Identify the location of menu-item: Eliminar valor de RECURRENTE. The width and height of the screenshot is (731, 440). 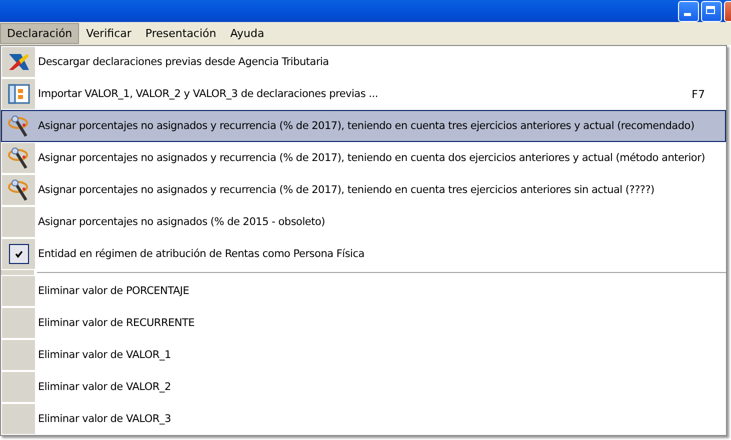
(363, 323).